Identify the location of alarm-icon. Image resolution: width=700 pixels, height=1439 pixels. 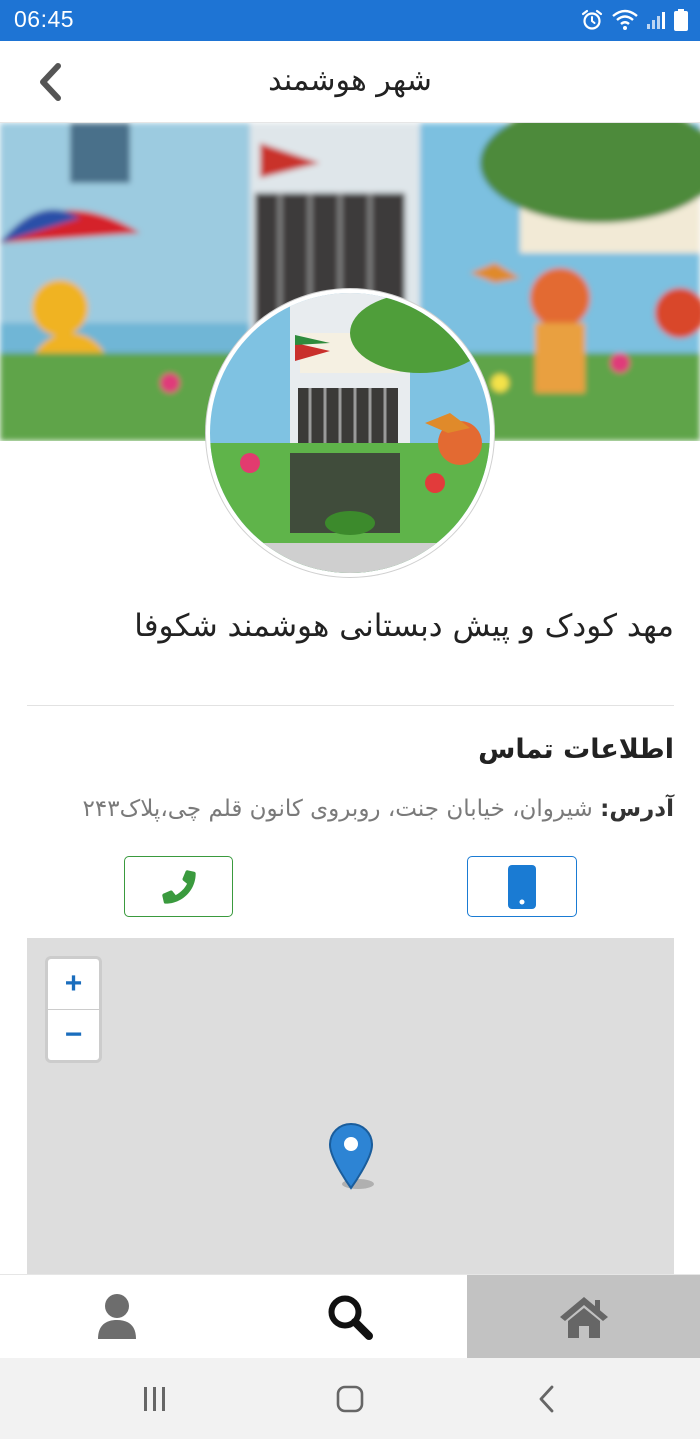
(592, 19).